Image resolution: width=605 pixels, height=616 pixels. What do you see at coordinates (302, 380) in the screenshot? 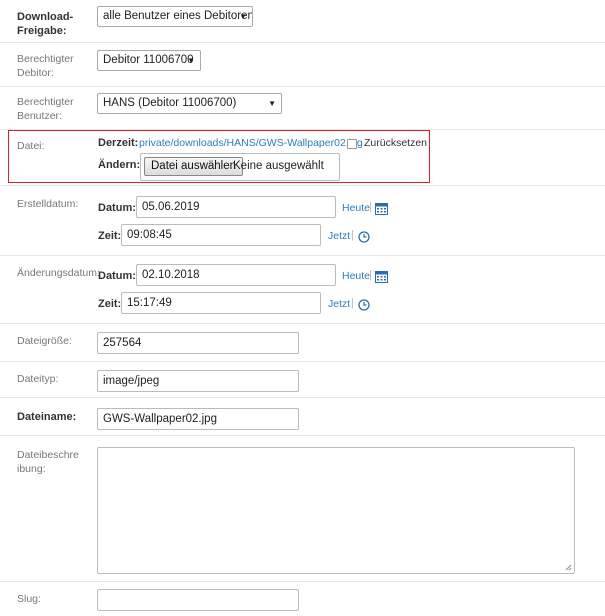
I see `row-dateityp: Dateityp: image/jpeg` at bounding box center [302, 380].